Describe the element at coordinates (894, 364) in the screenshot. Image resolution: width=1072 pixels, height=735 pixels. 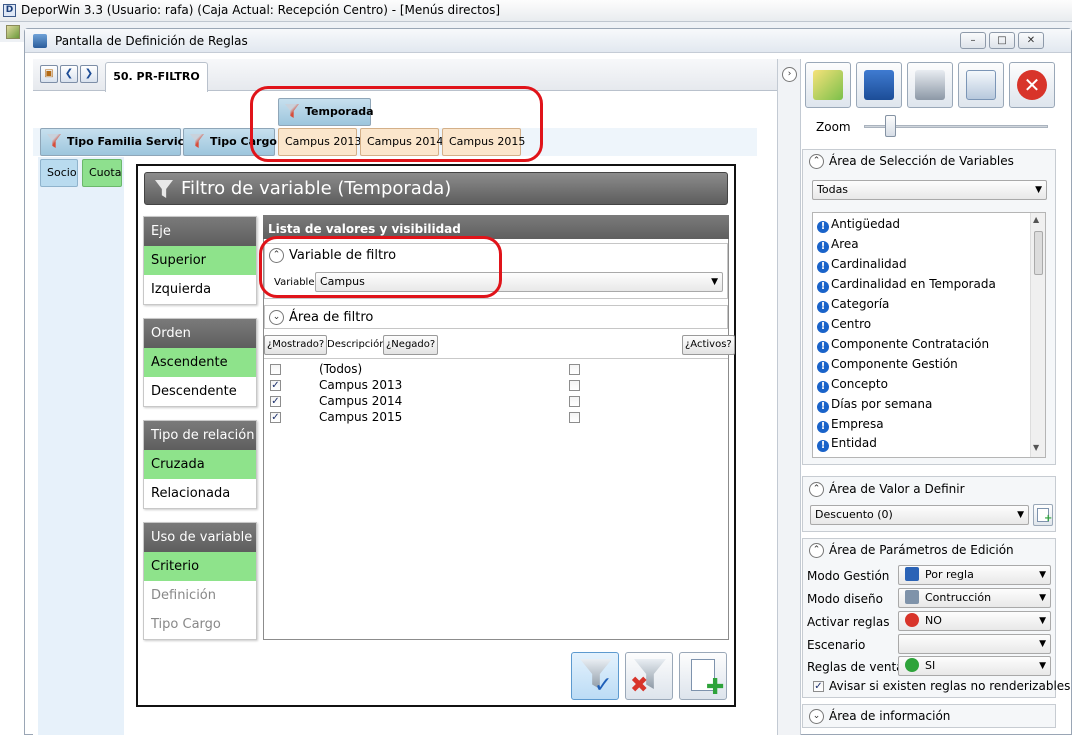
I see `variable-item-label: Componente Gestión` at that location.